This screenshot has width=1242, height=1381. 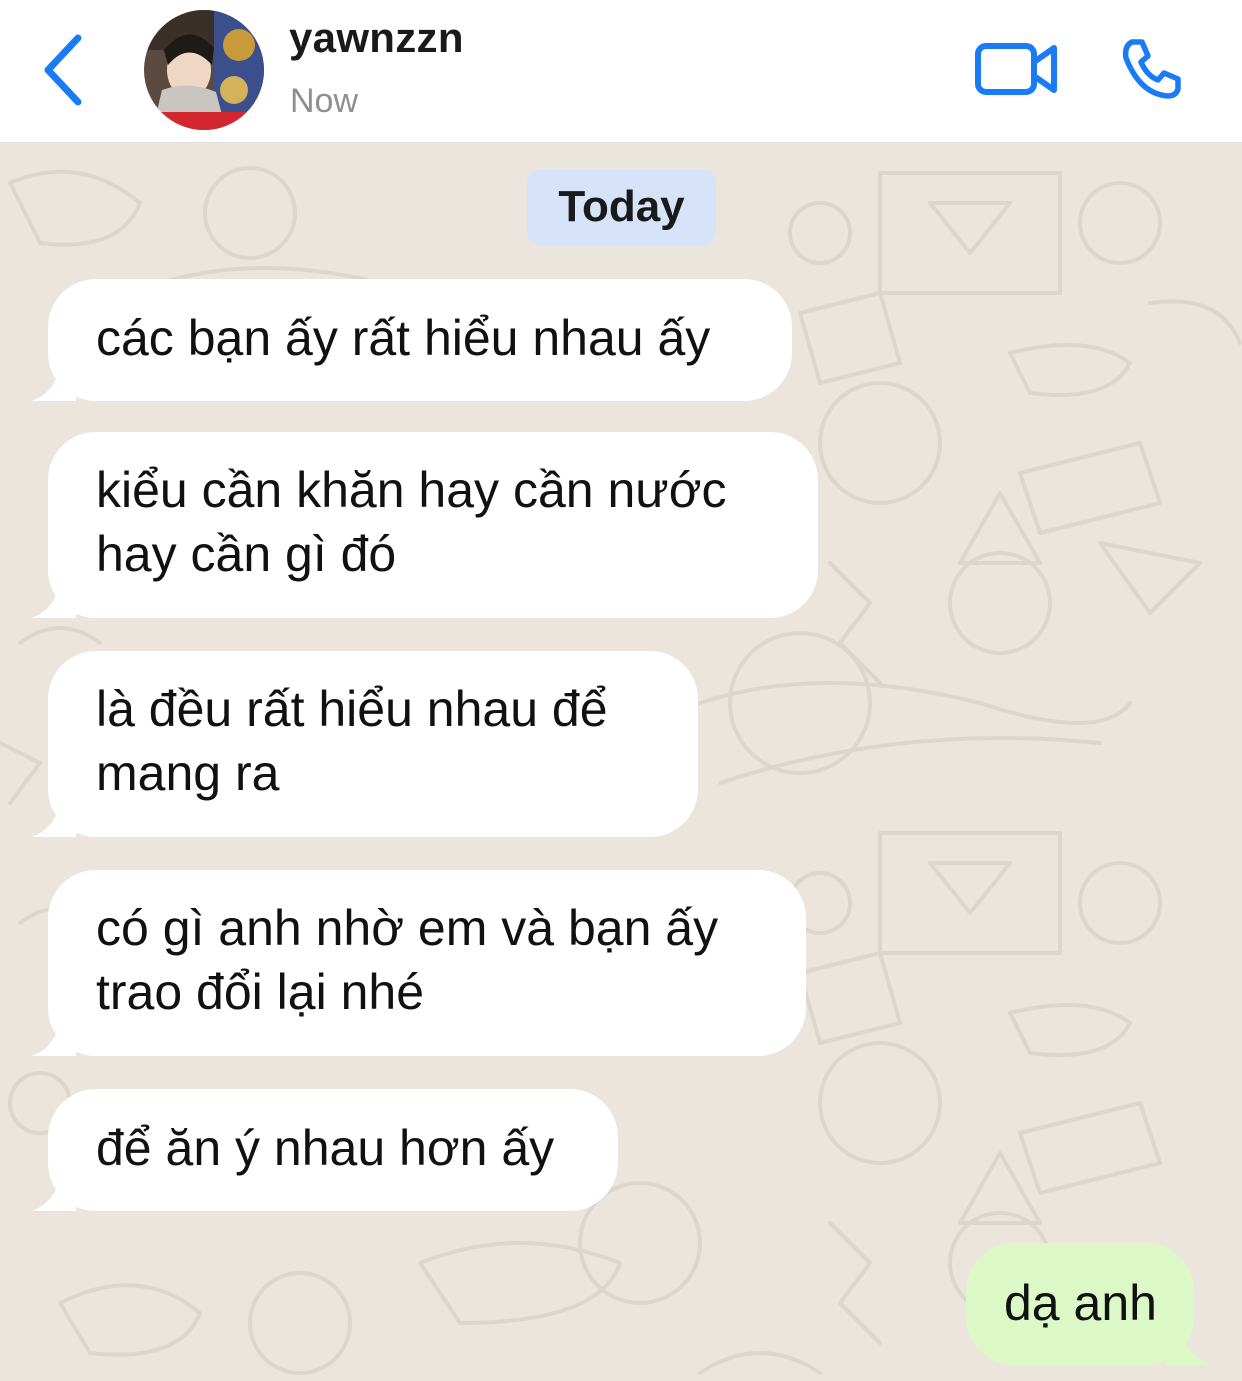 What do you see at coordinates (403, 338) in the screenshot?
I see `message-text: các bạn ấy rất hiểu nhau ấy` at bounding box center [403, 338].